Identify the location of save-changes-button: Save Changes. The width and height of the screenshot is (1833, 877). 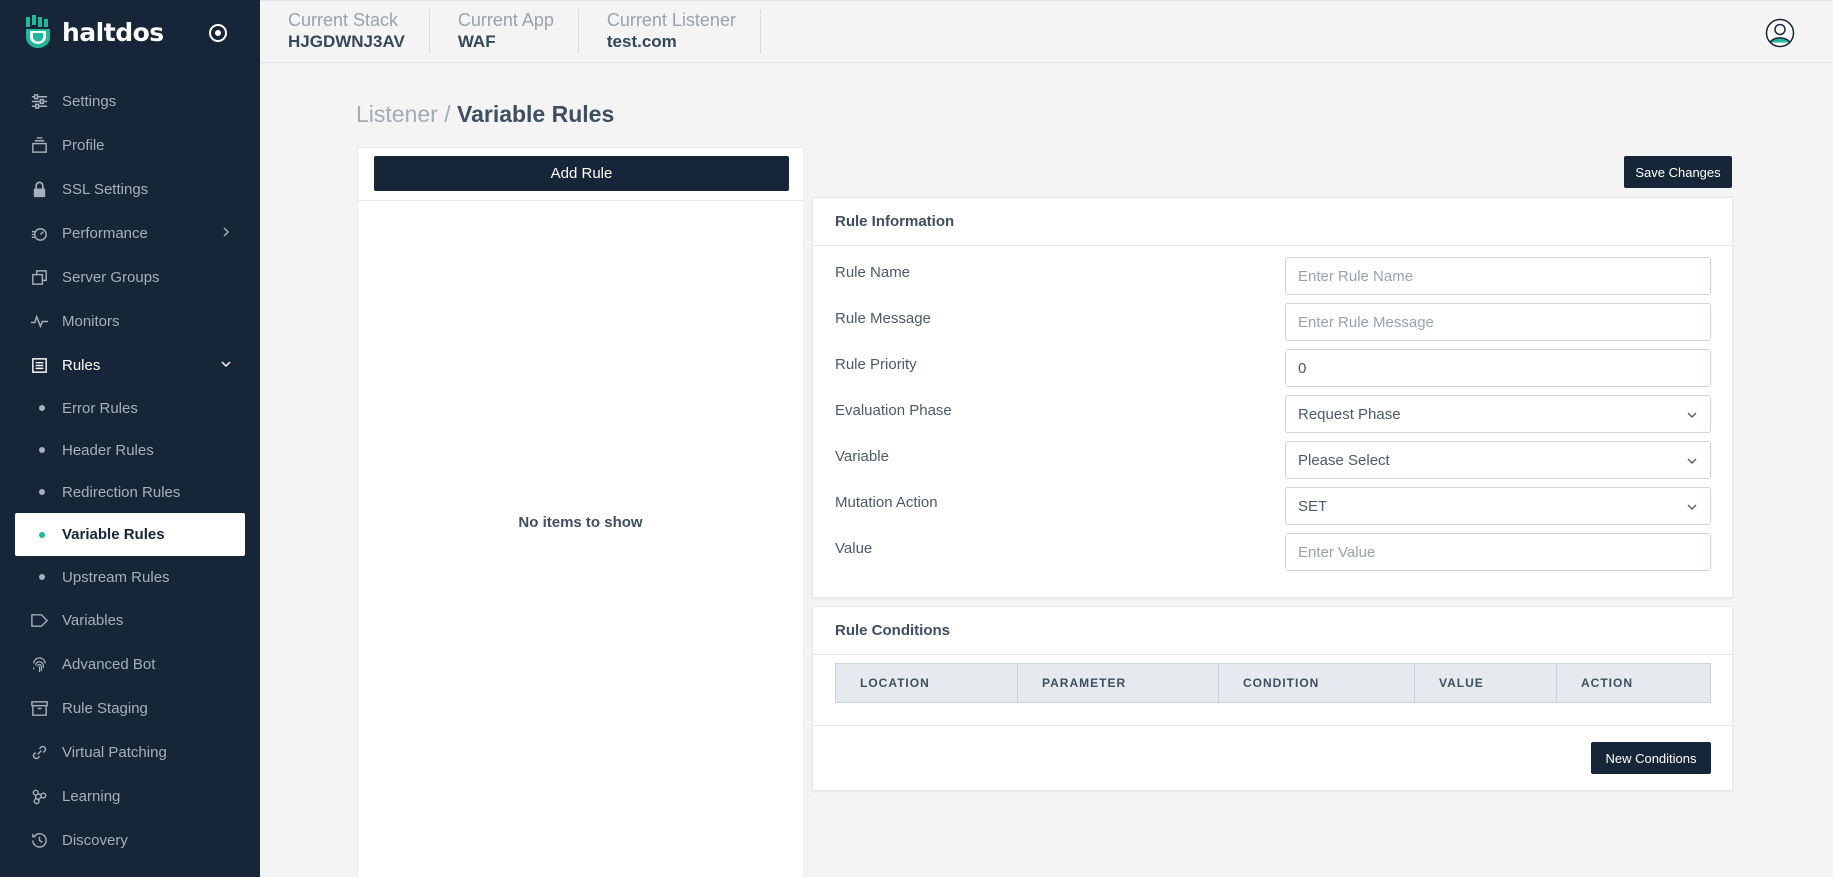
(1678, 172).